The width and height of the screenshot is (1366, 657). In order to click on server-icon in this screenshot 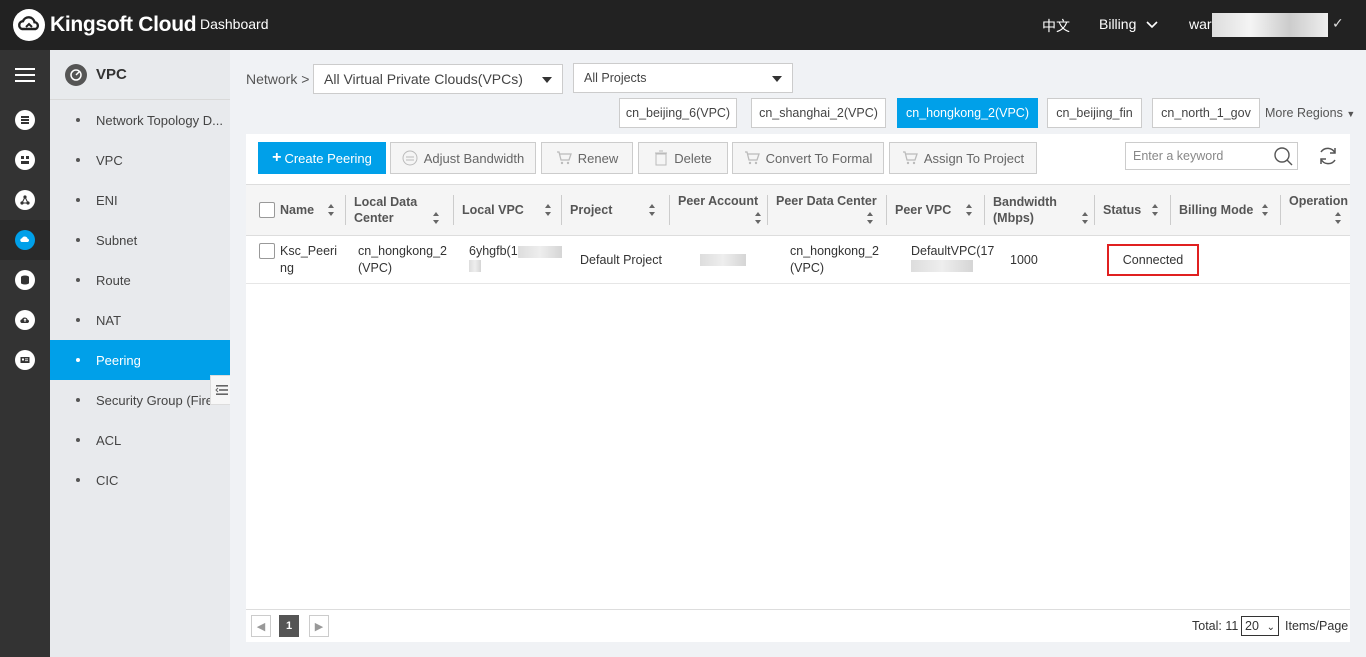, I will do `click(25, 160)`.